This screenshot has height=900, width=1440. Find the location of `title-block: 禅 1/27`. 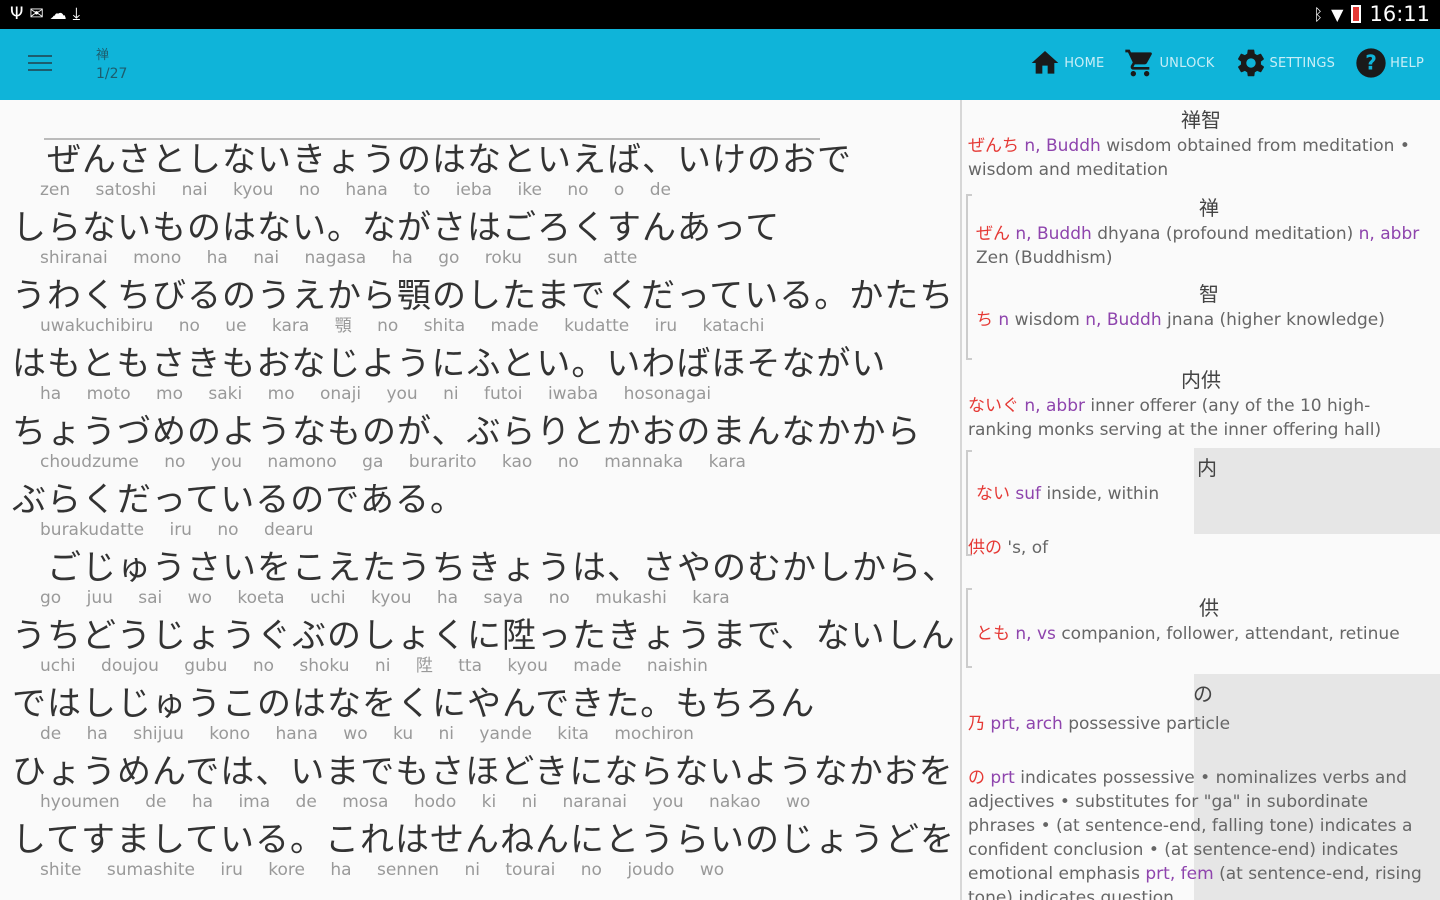

title-block: 禅 1/27 is located at coordinates (111, 65).